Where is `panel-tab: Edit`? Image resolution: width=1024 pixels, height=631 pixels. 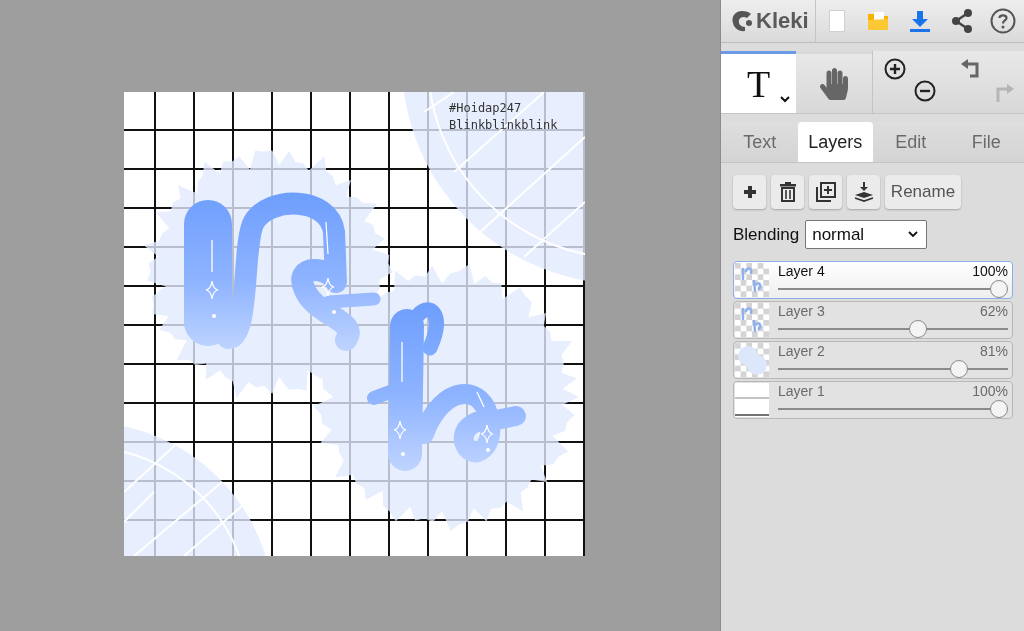
panel-tab: Edit is located at coordinates (911, 142).